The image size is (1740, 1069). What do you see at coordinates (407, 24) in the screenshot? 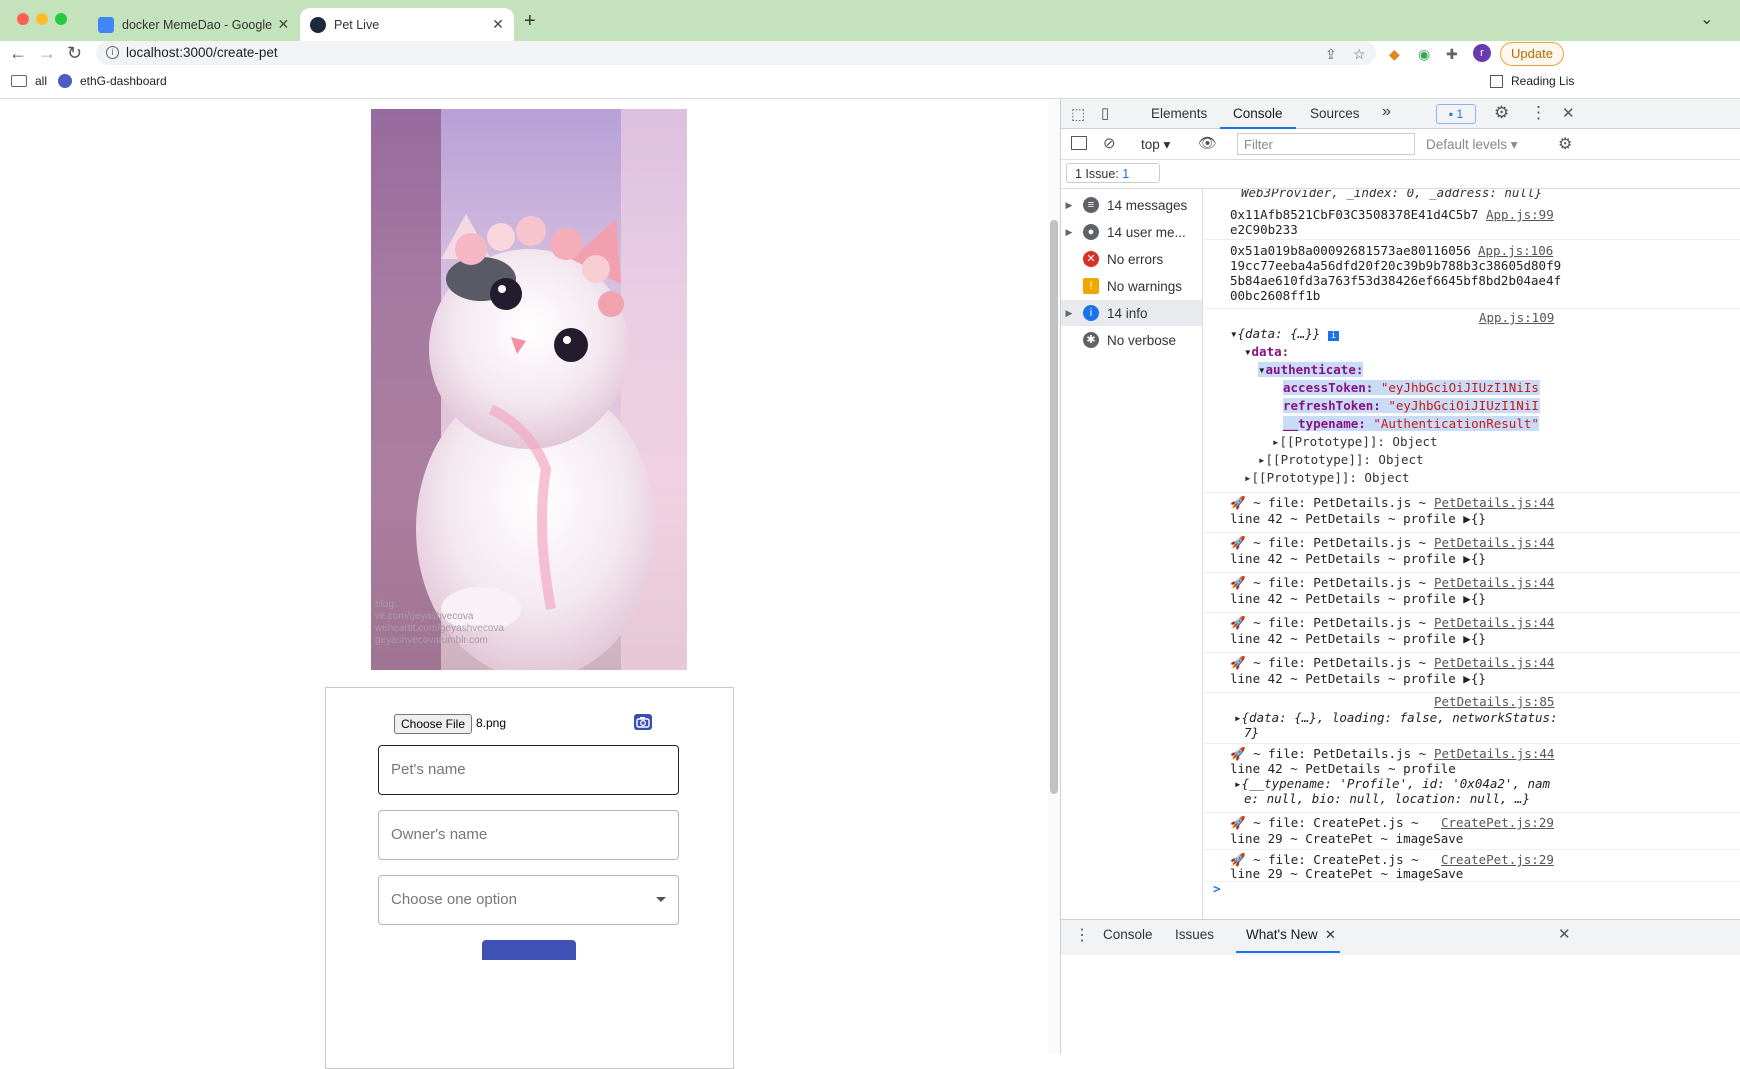
I see `tab-pet-live: Pet Live ✕` at bounding box center [407, 24].